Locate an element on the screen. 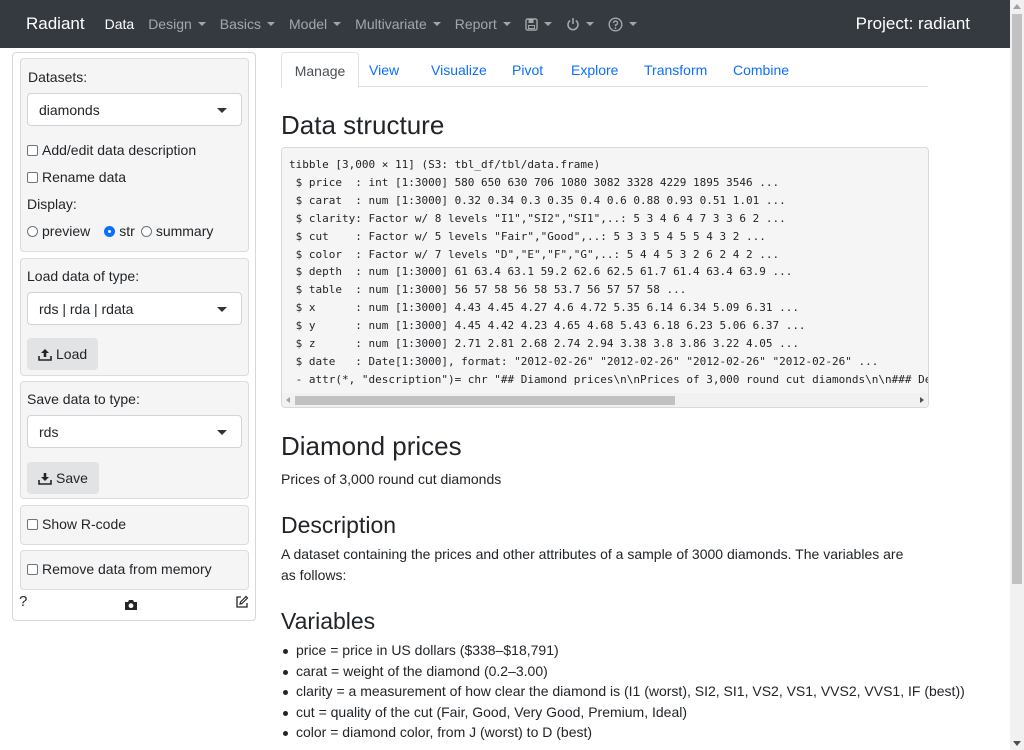 The image size is (1024, 750). radio-summary: summary is located at coordinates (177, 231).